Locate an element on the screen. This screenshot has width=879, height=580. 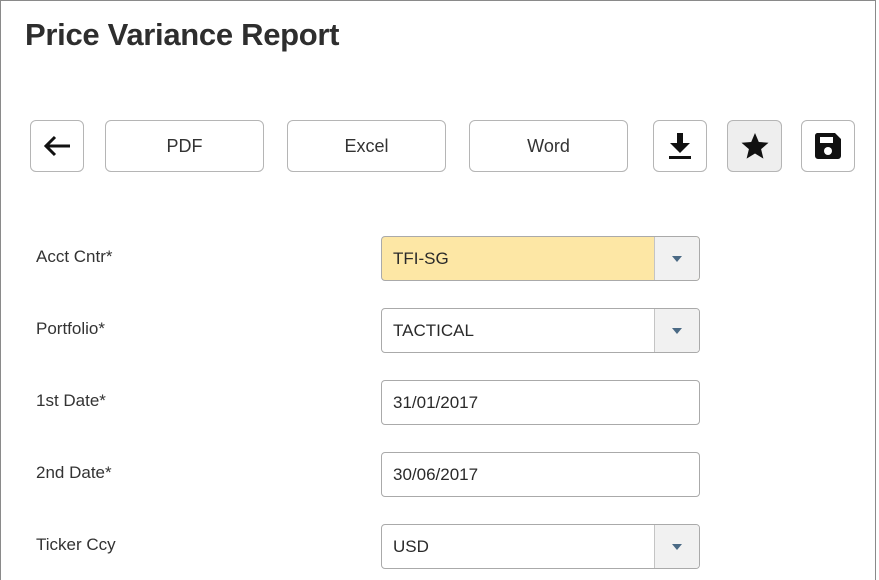
first-date-value: 31/01/2017 is located at coordinates (436, 402).